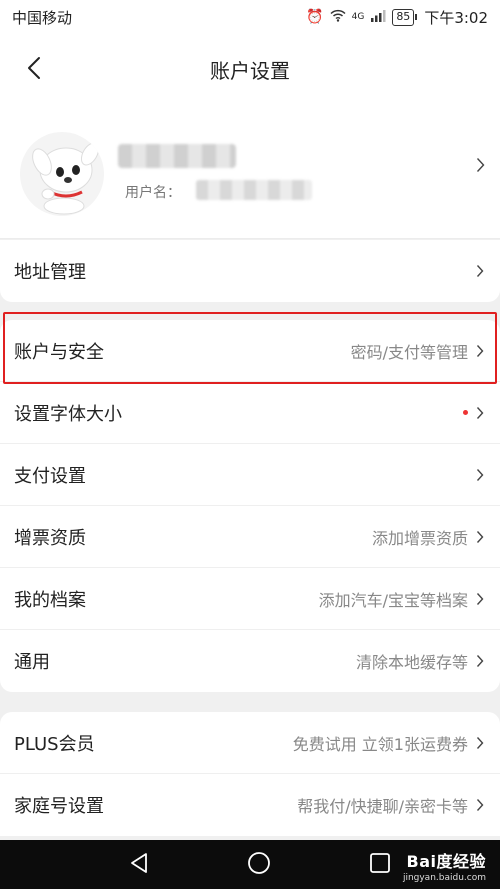 The image size is (500, 889). I want to click on alarm-icon: ⏰, so click(315, 17).